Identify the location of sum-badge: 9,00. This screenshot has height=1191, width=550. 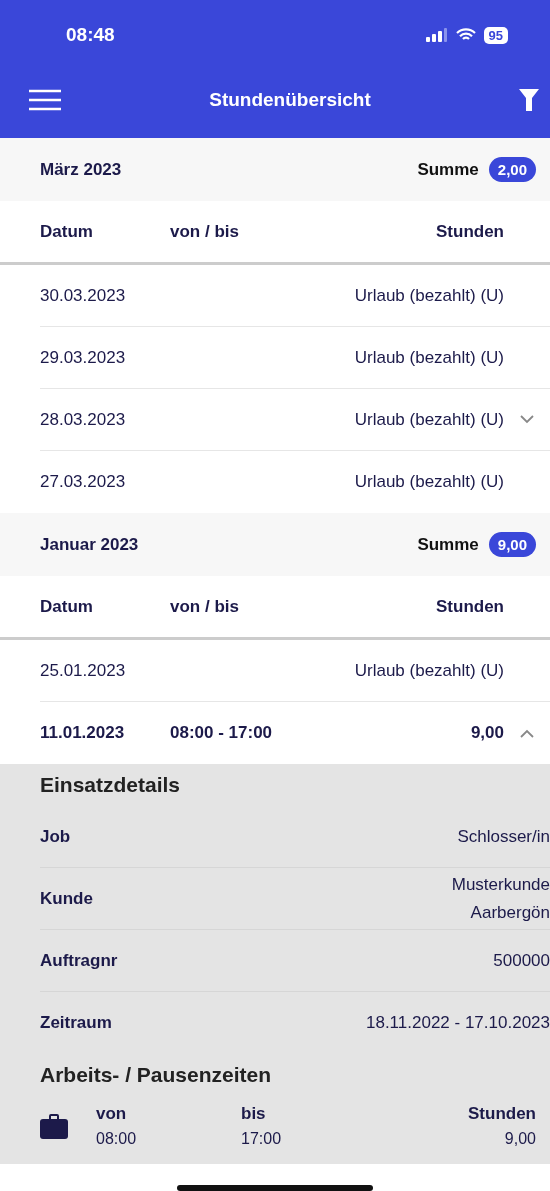
(512, 544).